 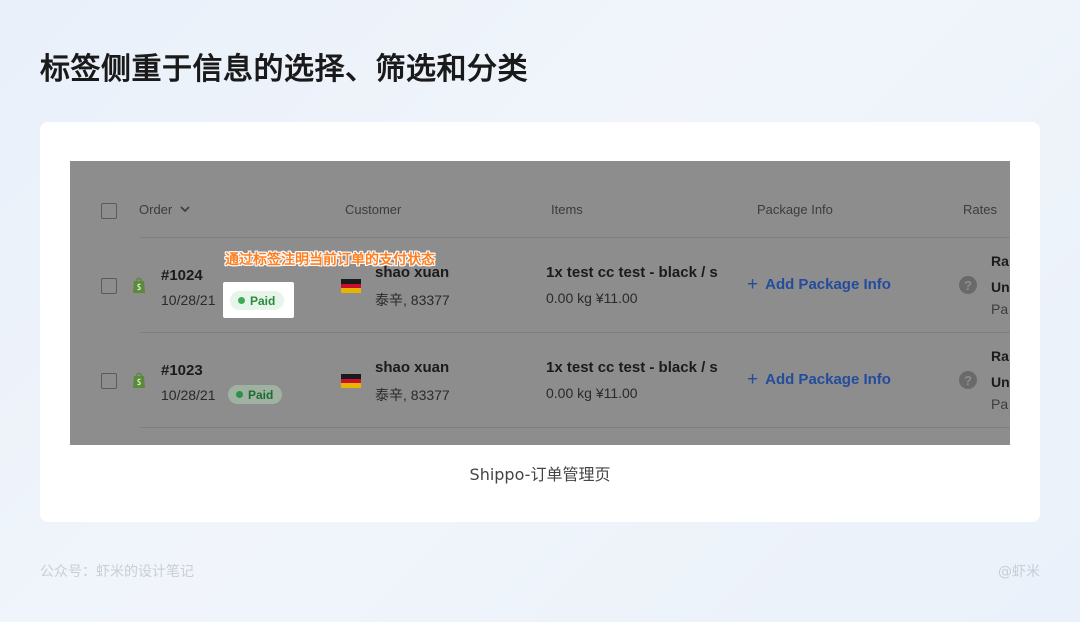 What do you see at coordinates (373, 209) in the screenshot?
I see `header-customer: Customer` at bounding box center [373, 209].